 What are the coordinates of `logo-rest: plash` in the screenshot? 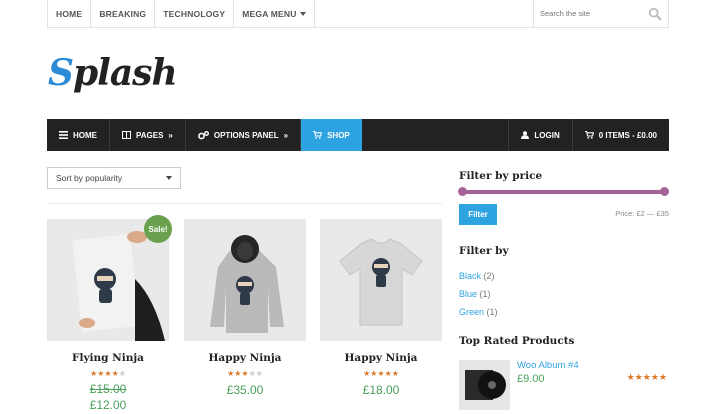 It's located at (125, 73).